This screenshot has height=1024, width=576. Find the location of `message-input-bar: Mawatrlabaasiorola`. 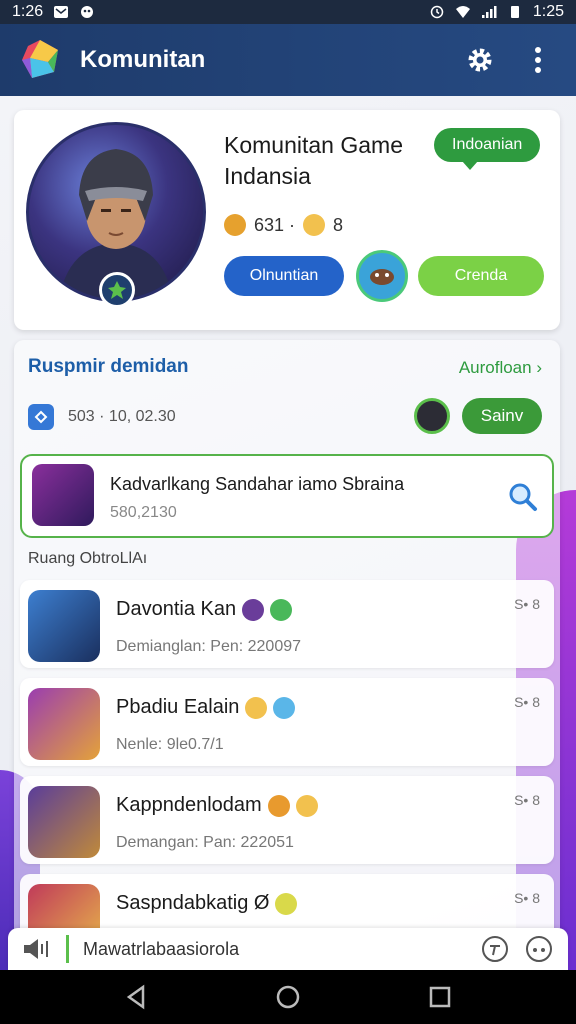

message-input-bar: Mawatrlabaasiorola is located at coordinates (288, 949).